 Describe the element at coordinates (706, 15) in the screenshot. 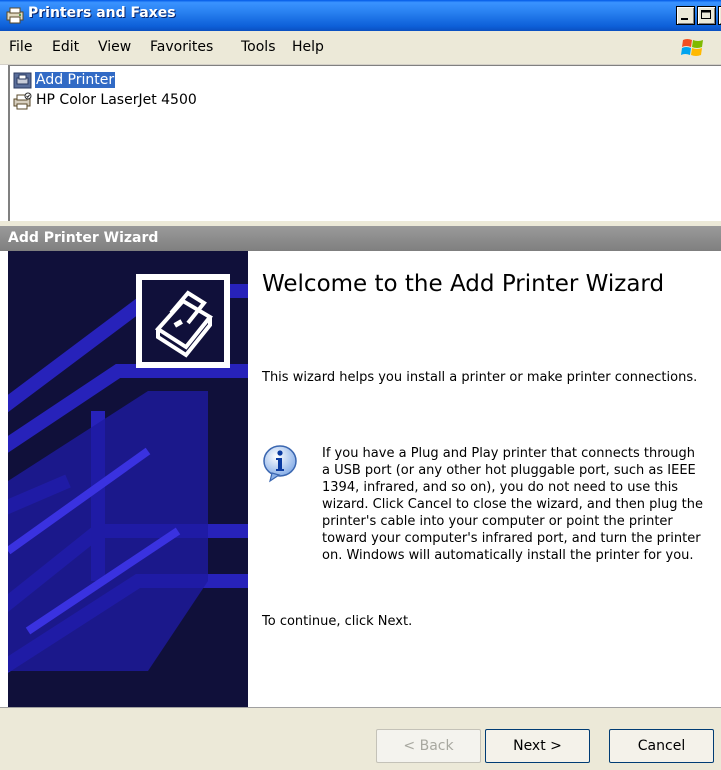

I see `maximize-button` at that location.